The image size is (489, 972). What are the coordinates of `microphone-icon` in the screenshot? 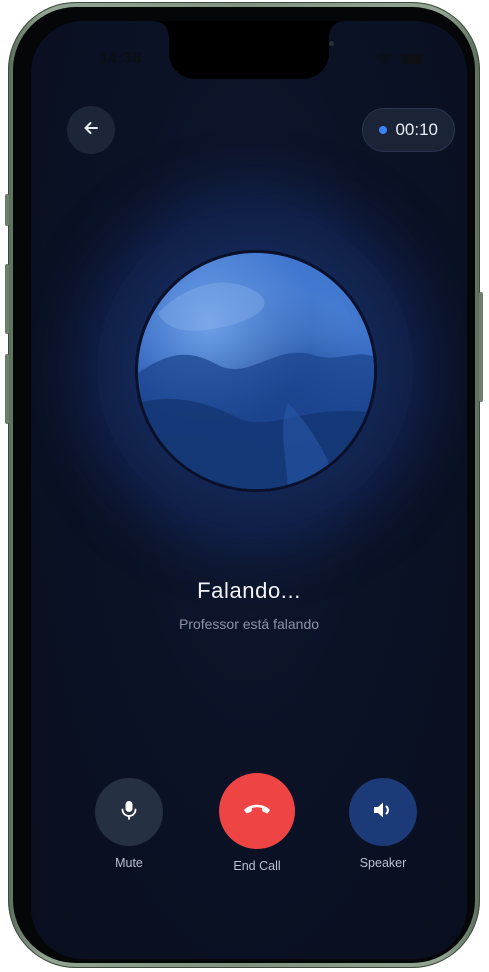 It's located at (129, 812).